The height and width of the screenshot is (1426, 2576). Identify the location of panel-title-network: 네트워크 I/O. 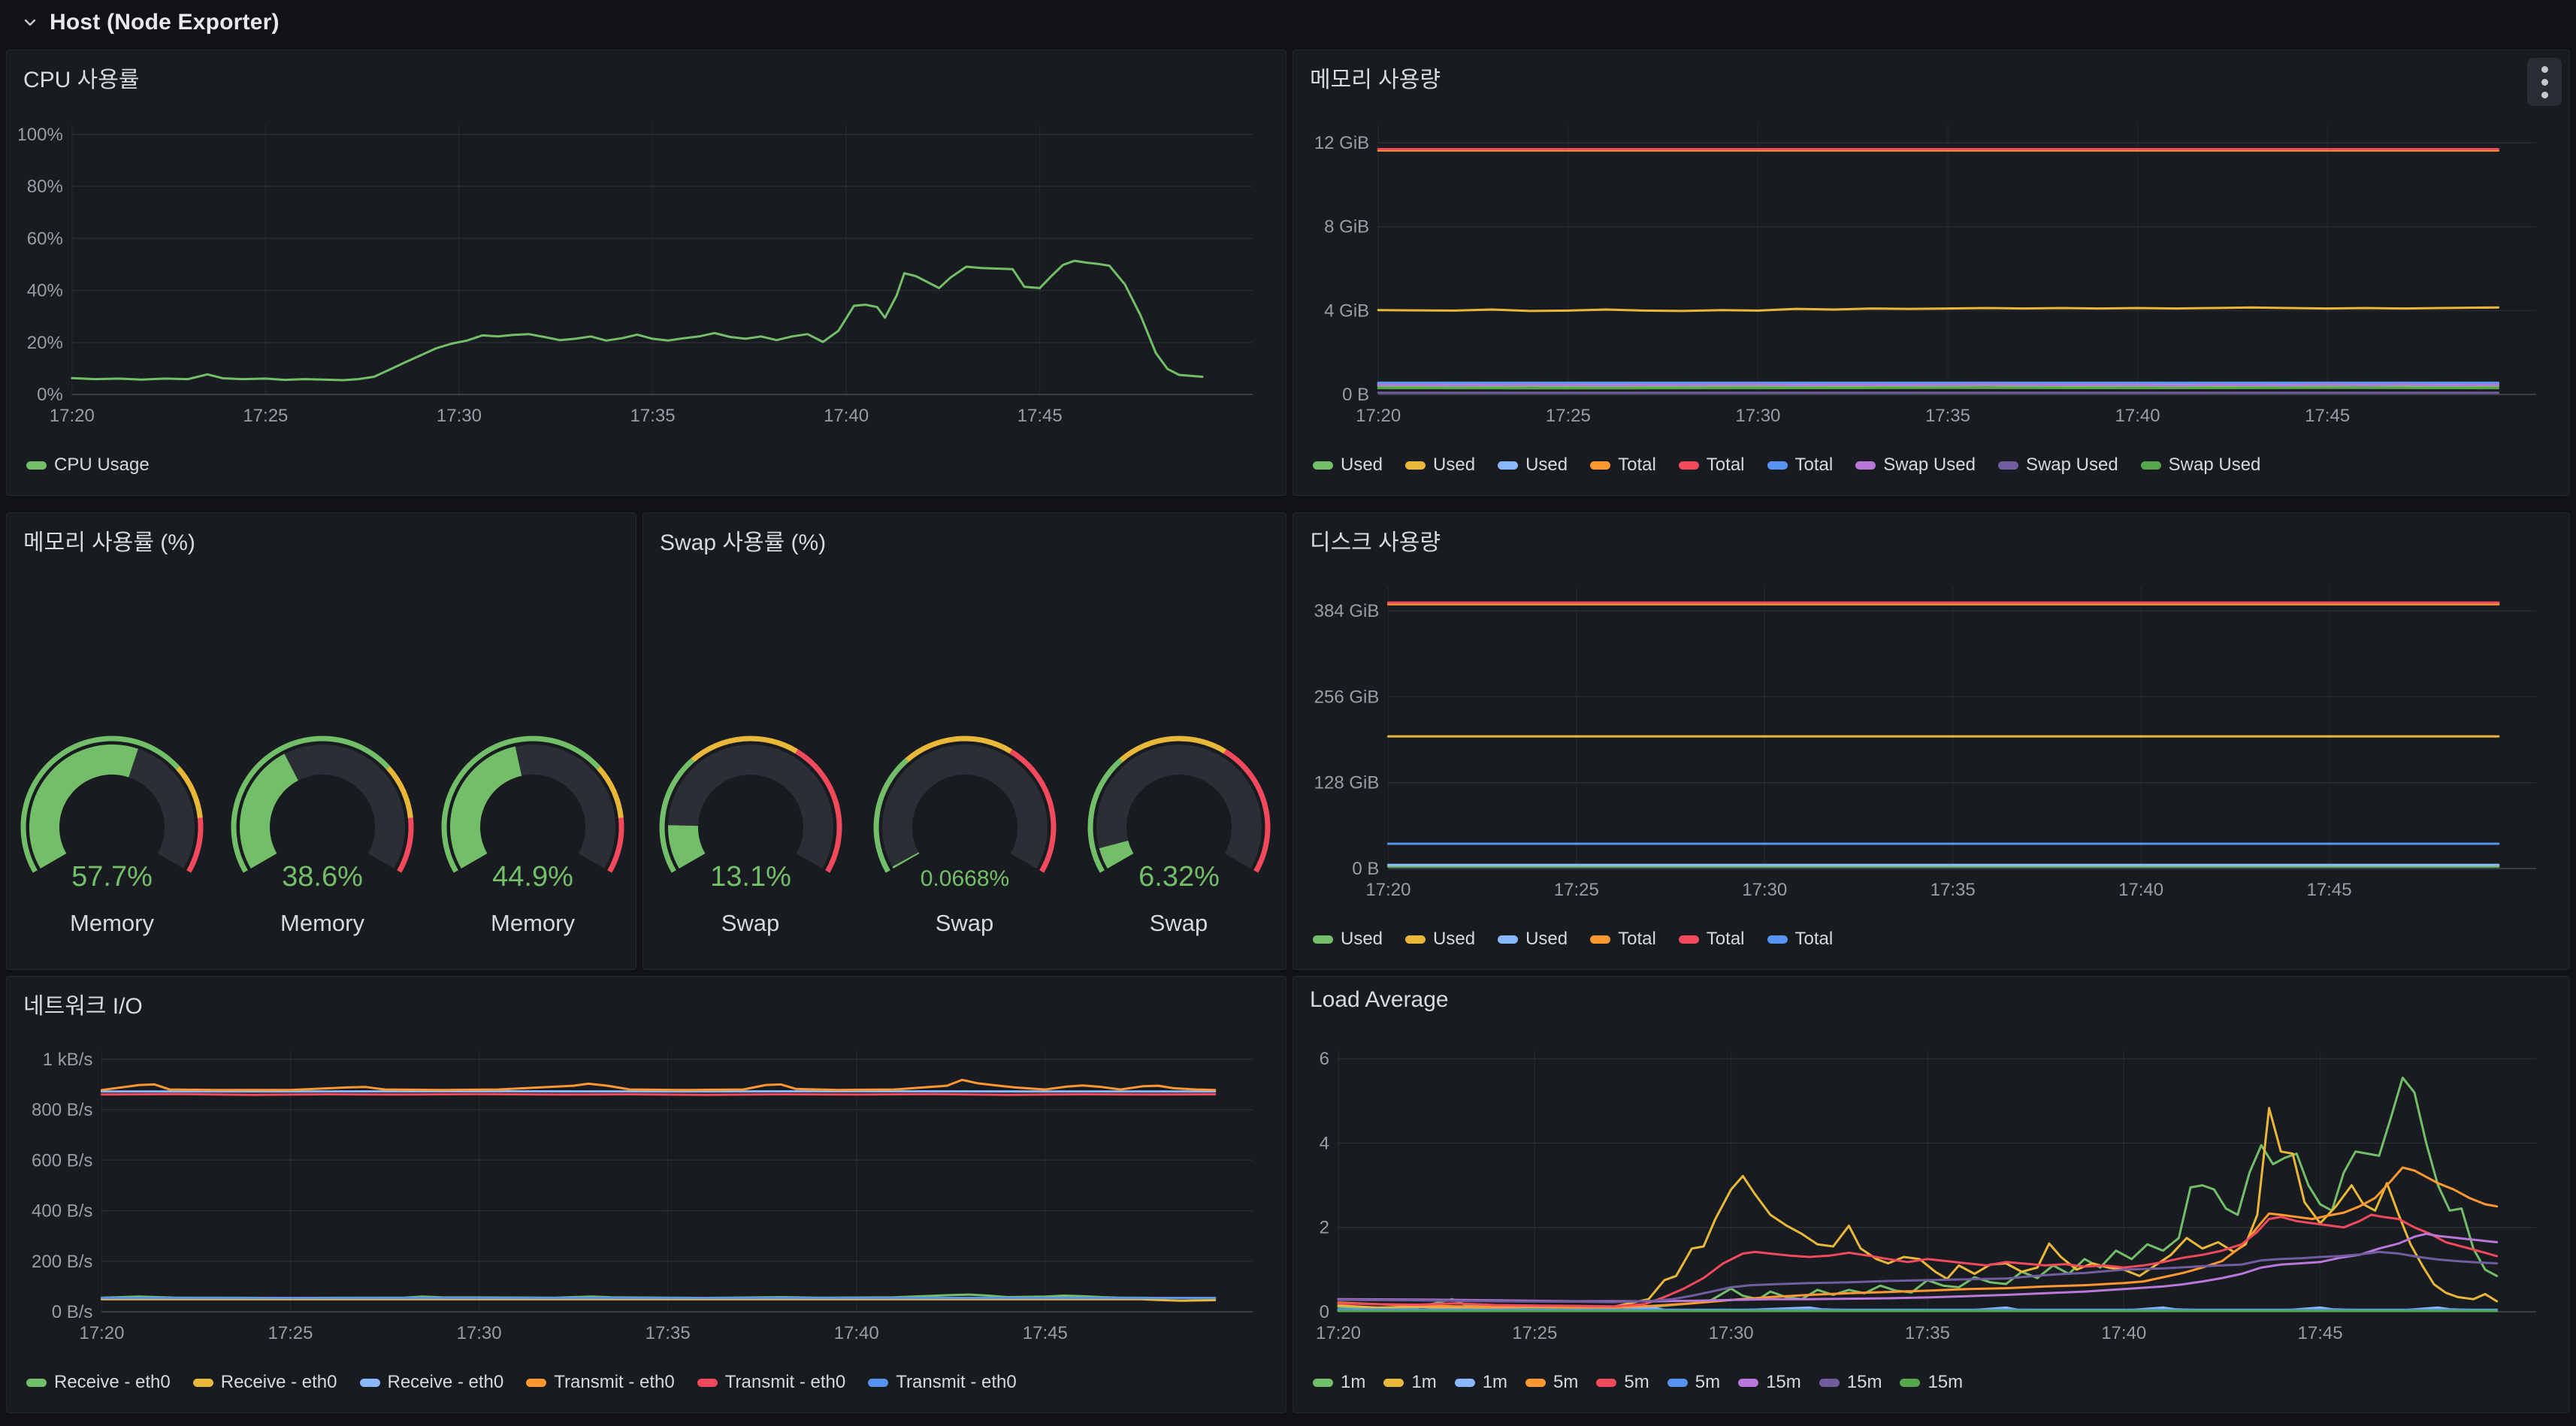
(628, 1004).